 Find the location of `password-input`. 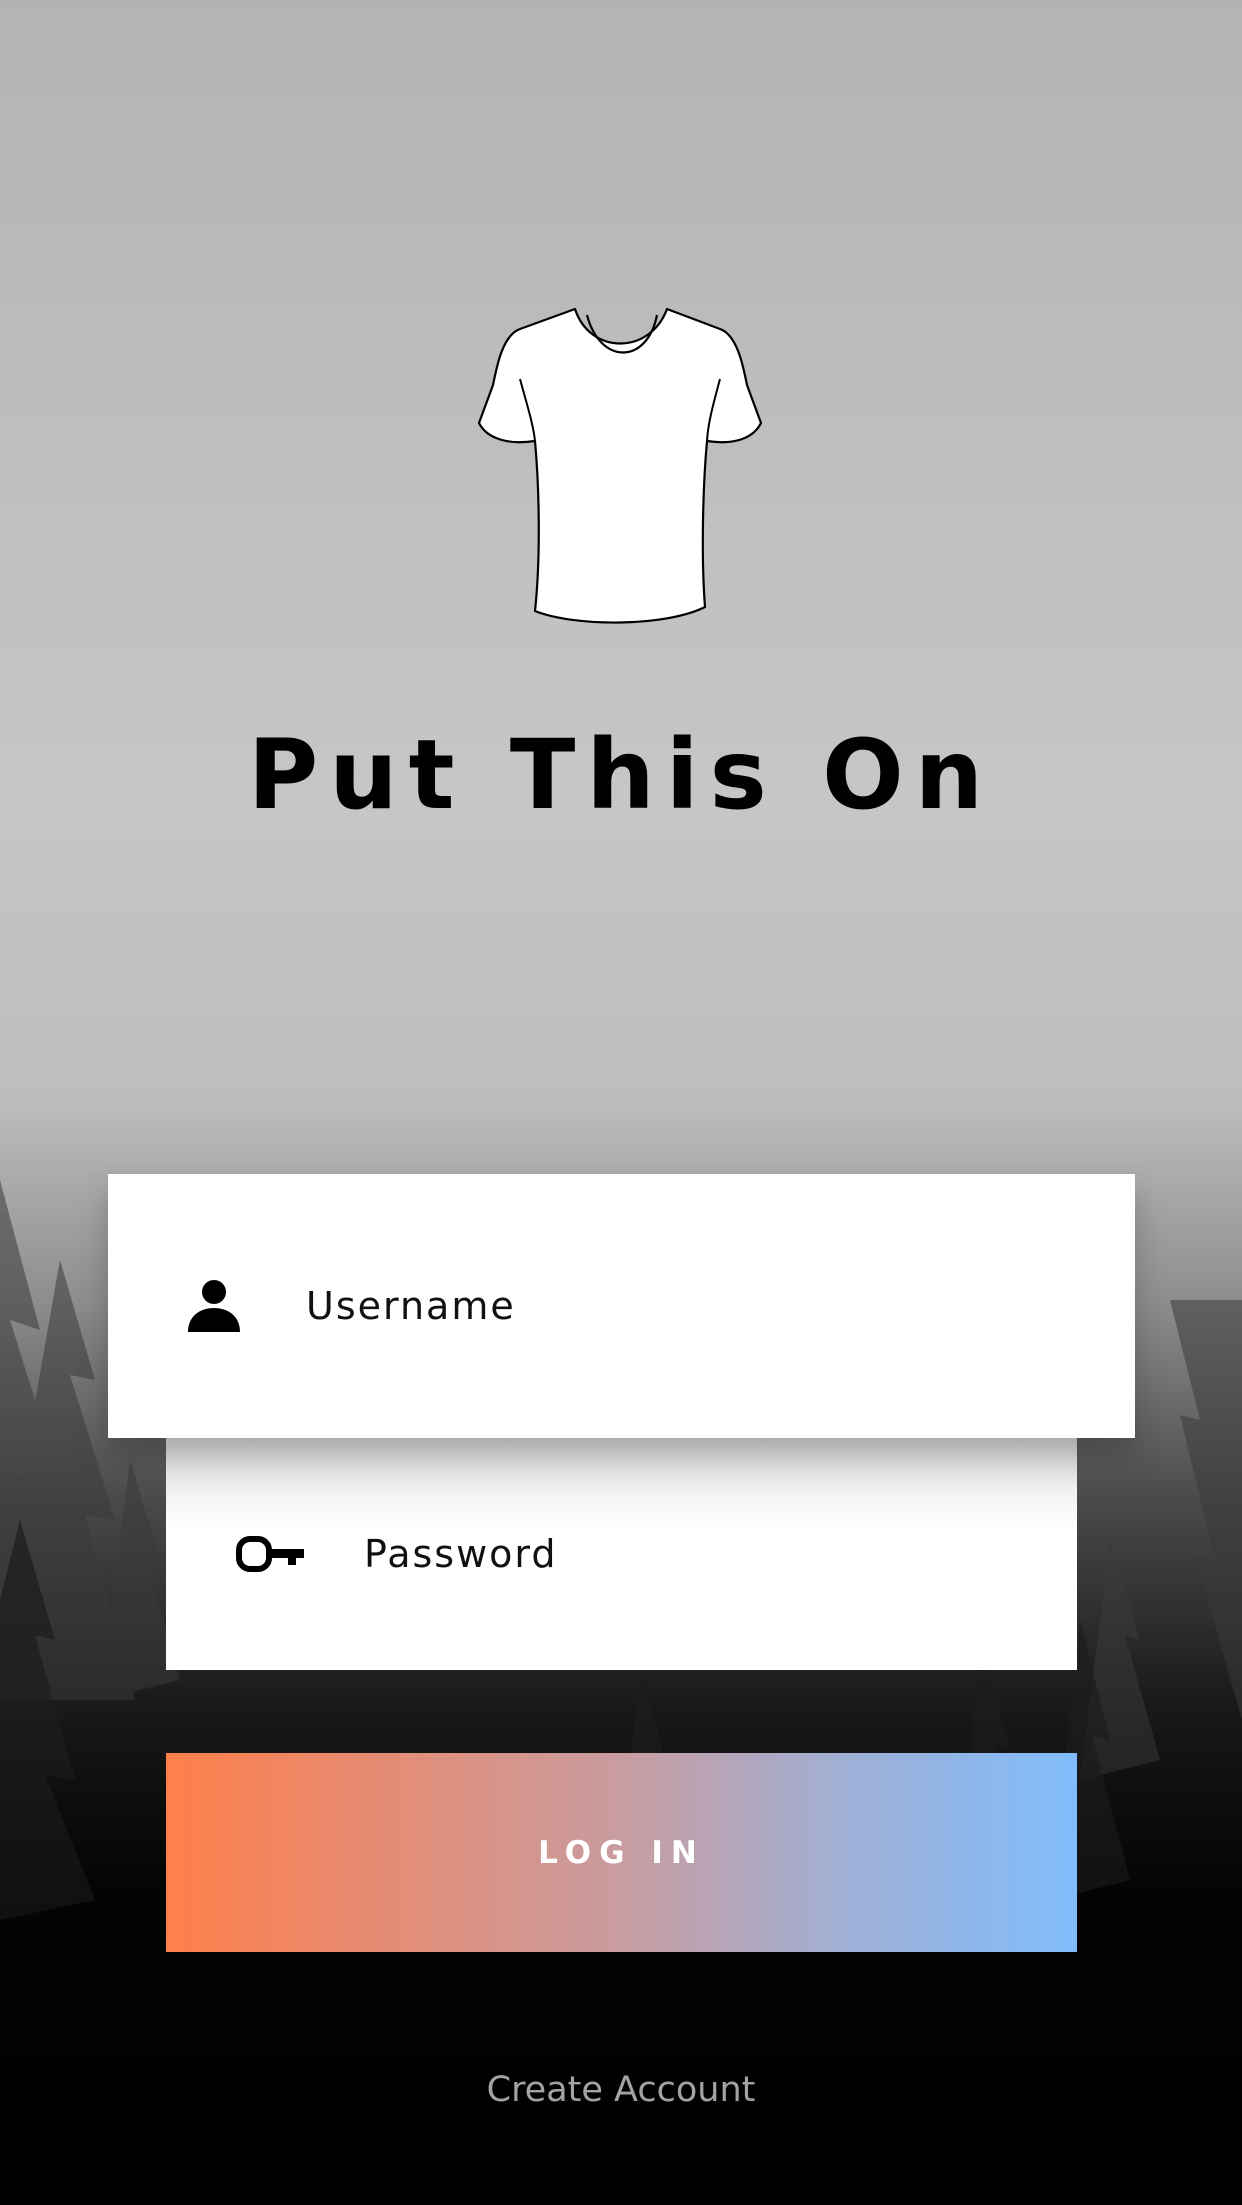

password-input is located at coordinates (704, 1554).